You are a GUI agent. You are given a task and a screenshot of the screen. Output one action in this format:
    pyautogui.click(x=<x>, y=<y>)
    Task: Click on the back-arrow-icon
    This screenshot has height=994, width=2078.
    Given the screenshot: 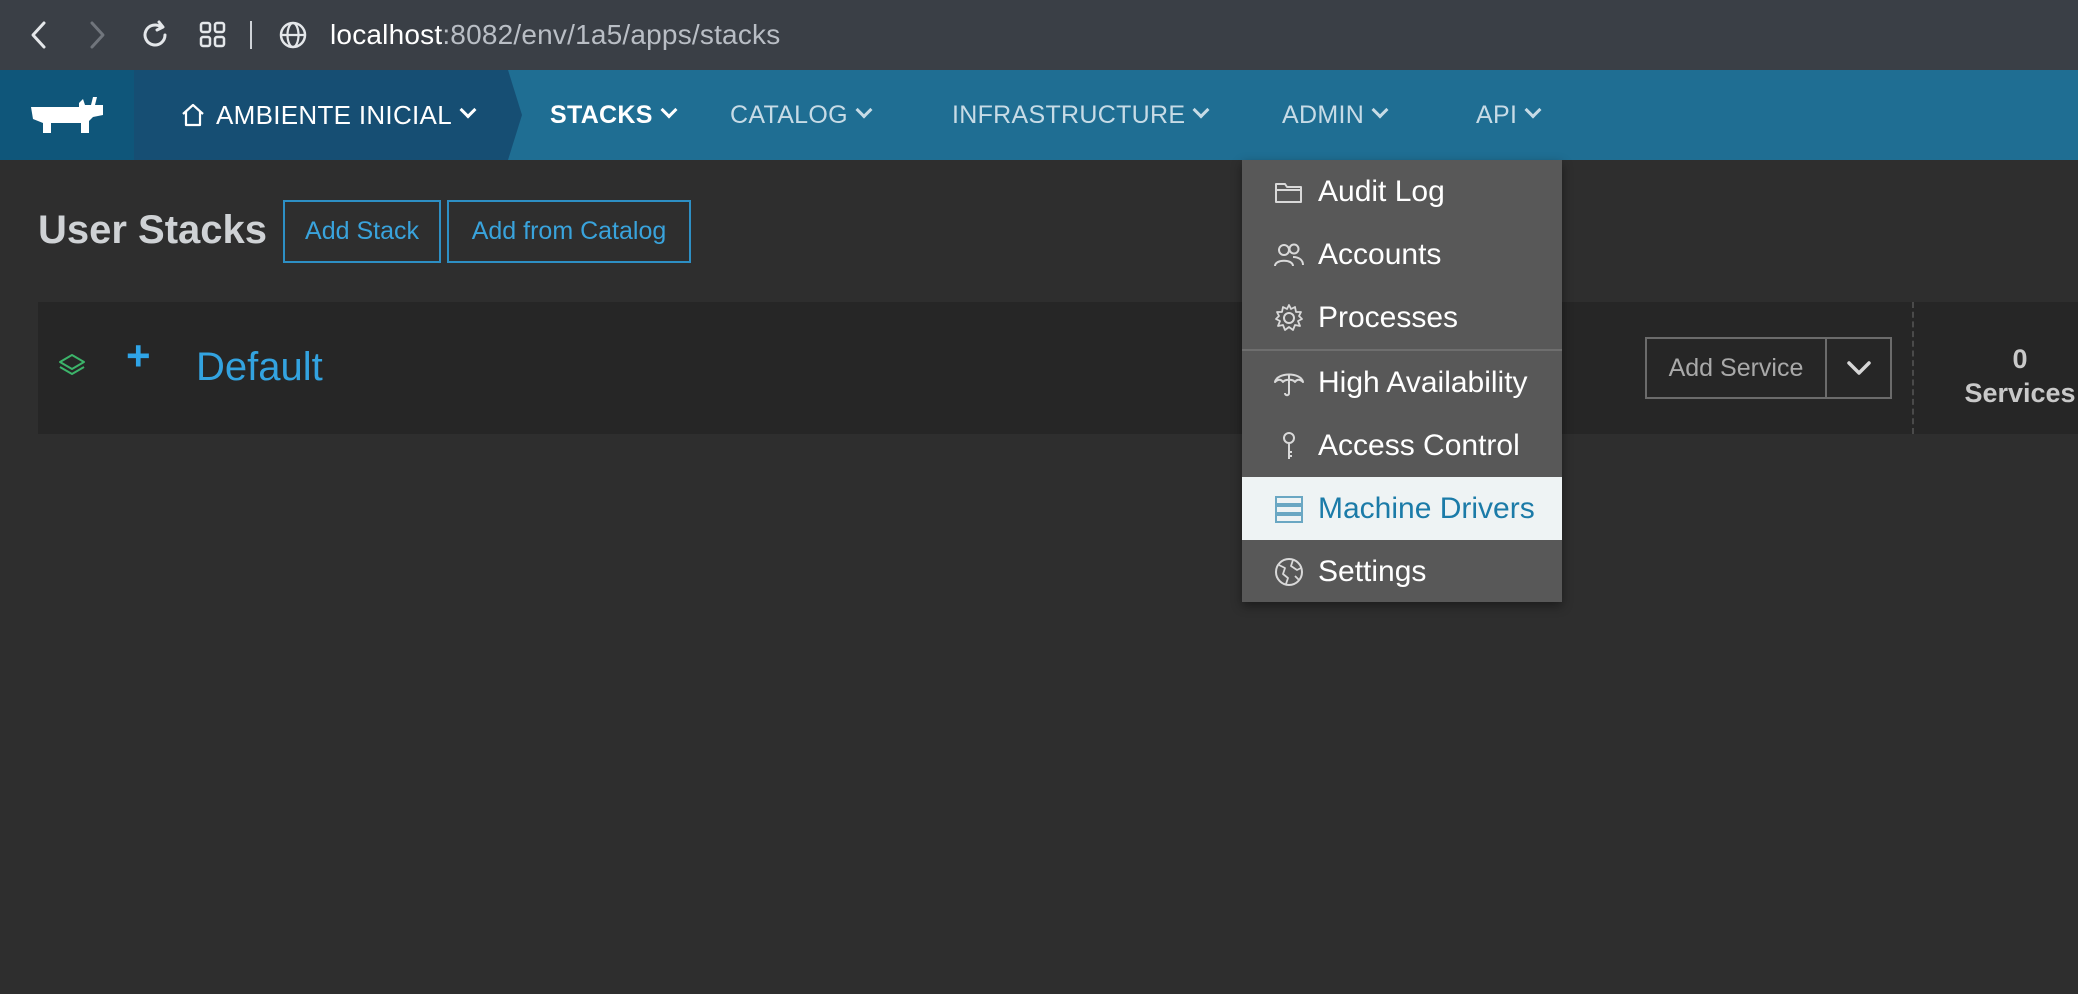 What is the action you would take?
    pyautogui.click(x=38, y=35)
    